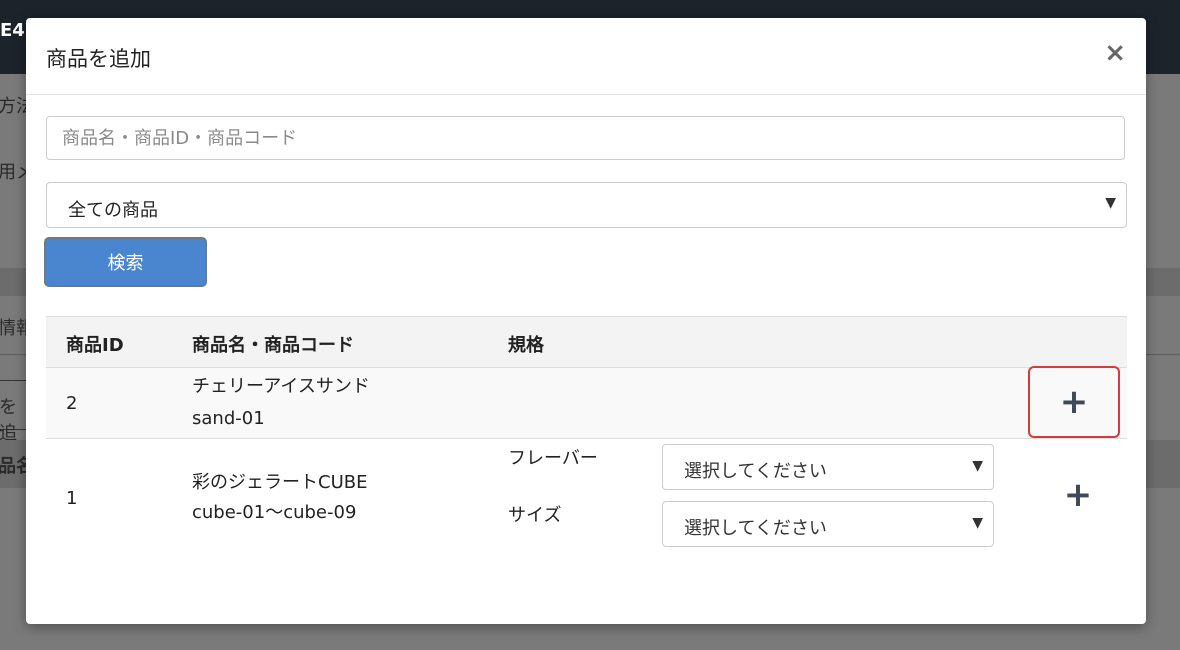 The image size is (1180, 650). What do you see at coordinates (535, 515) in the screenshot?
I see `option-label-size: サイズ` at bounding box center [535, 515].